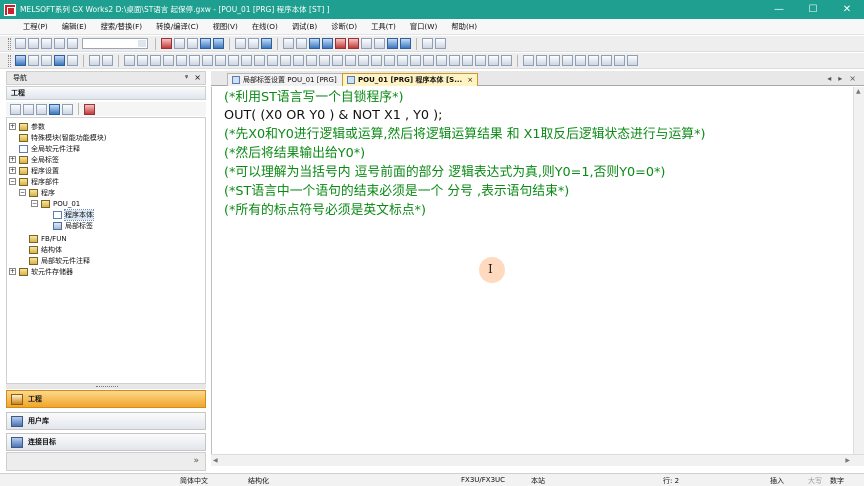  Describe the element at coordinates (34, 170) in the screenshot. I see `tree-item-program-setting: + 程序设置` at that location.